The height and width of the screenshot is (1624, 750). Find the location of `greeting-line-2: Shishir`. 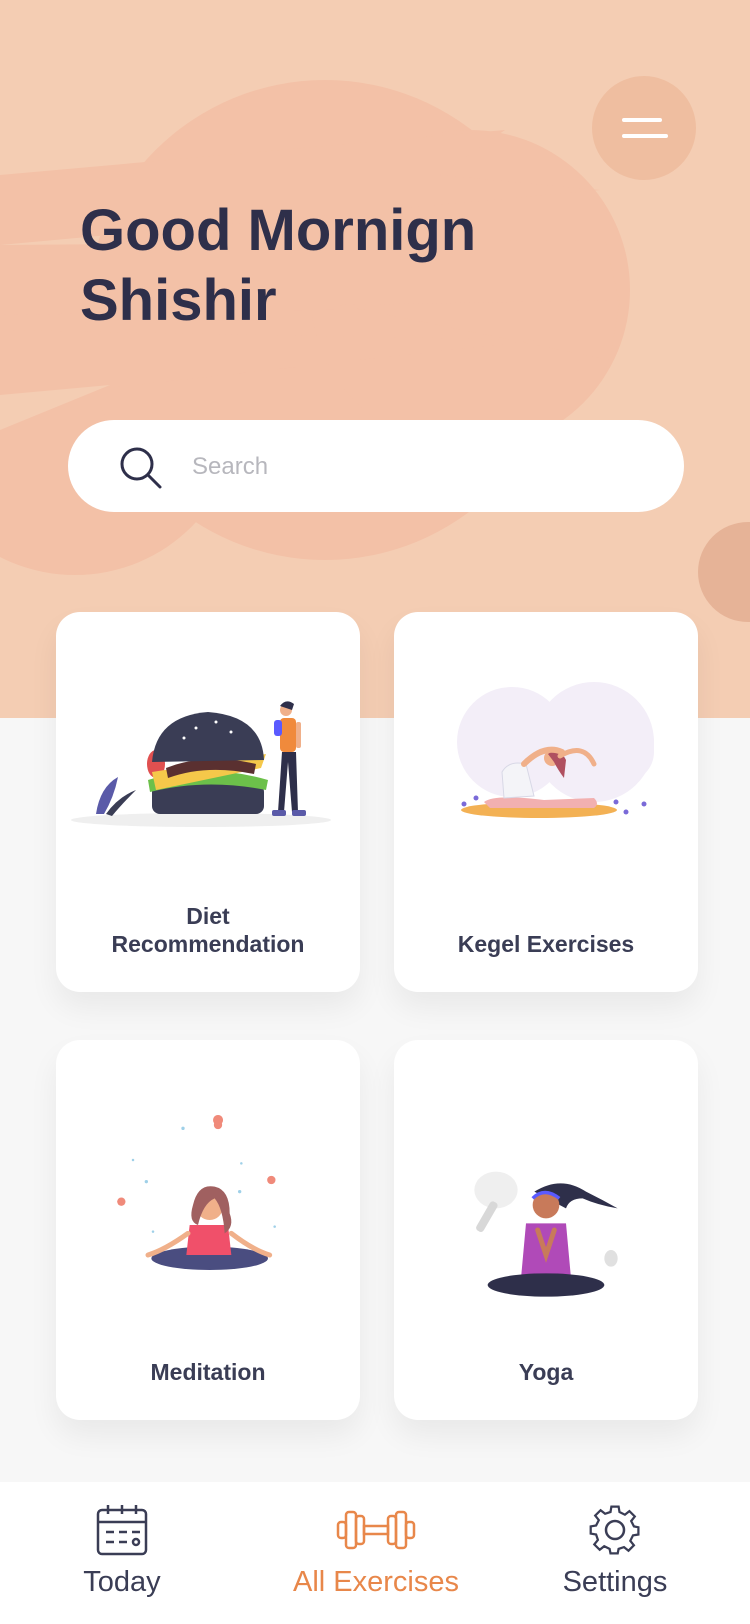

greeting-line-2: Shishir is located at coordinates (178, 300).